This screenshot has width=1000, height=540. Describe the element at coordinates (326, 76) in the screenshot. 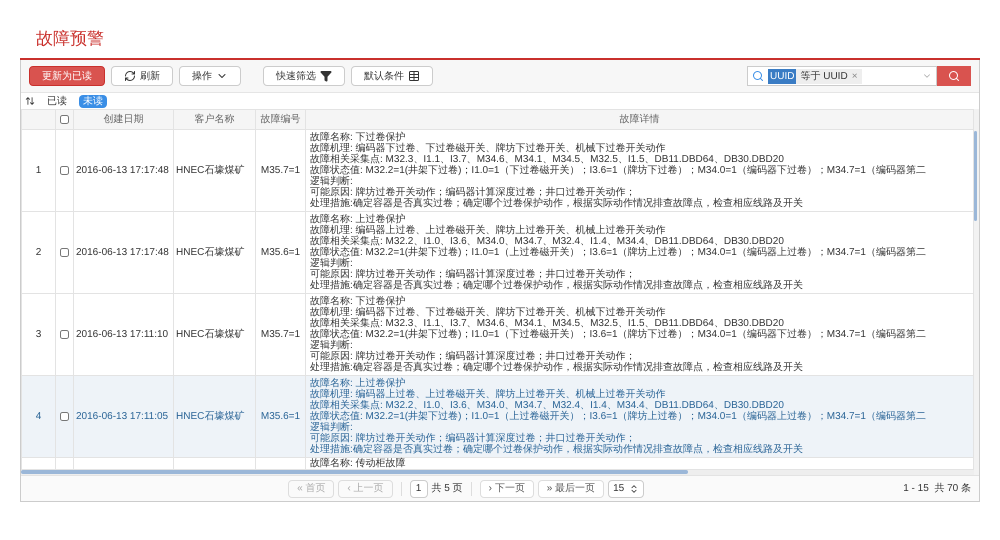

I see `filter-icon` at that location.